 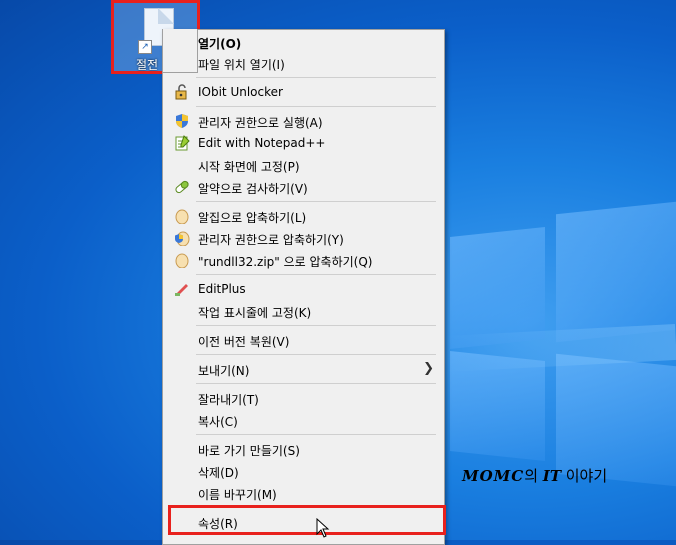 I want to click on windows-logo-pane-top-right, so click(x=616, y=272).